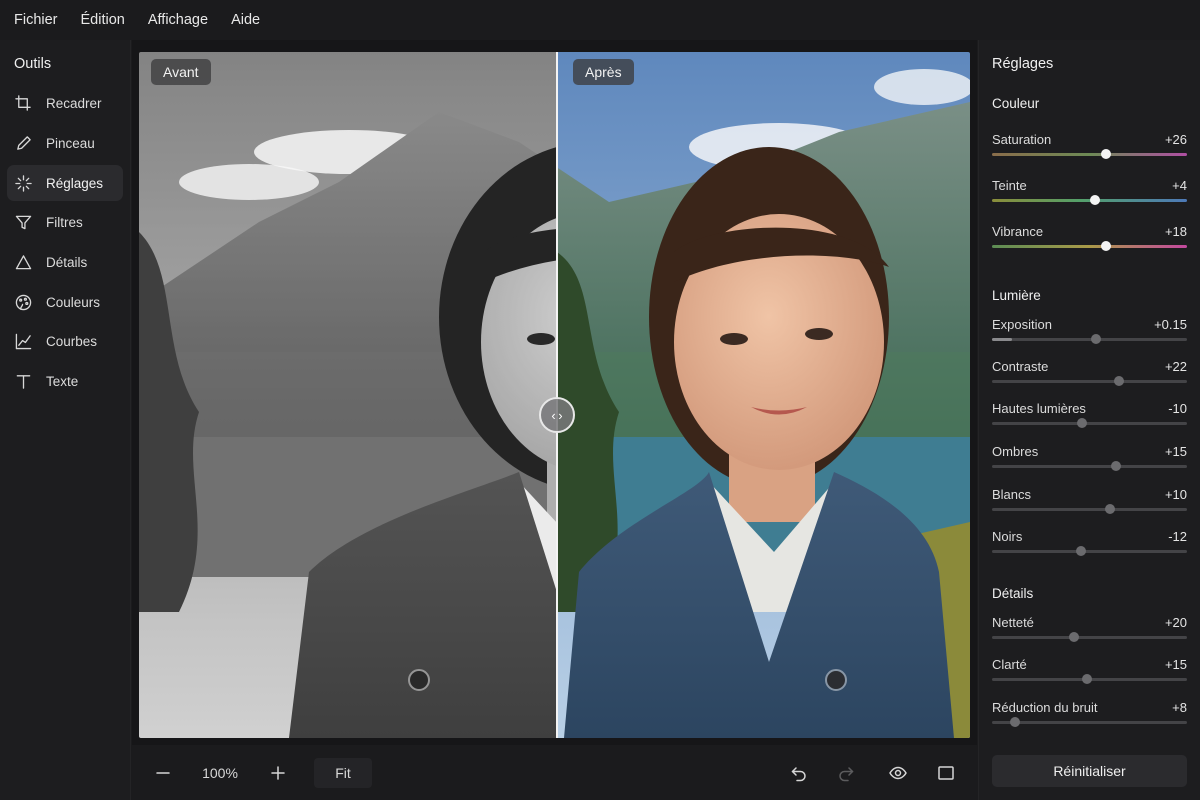 This screenshot has width=1200, height=800. Describe the element at coordinates (70, 143) in the screenshot. I see `tool-label: Pinceau` at that location.